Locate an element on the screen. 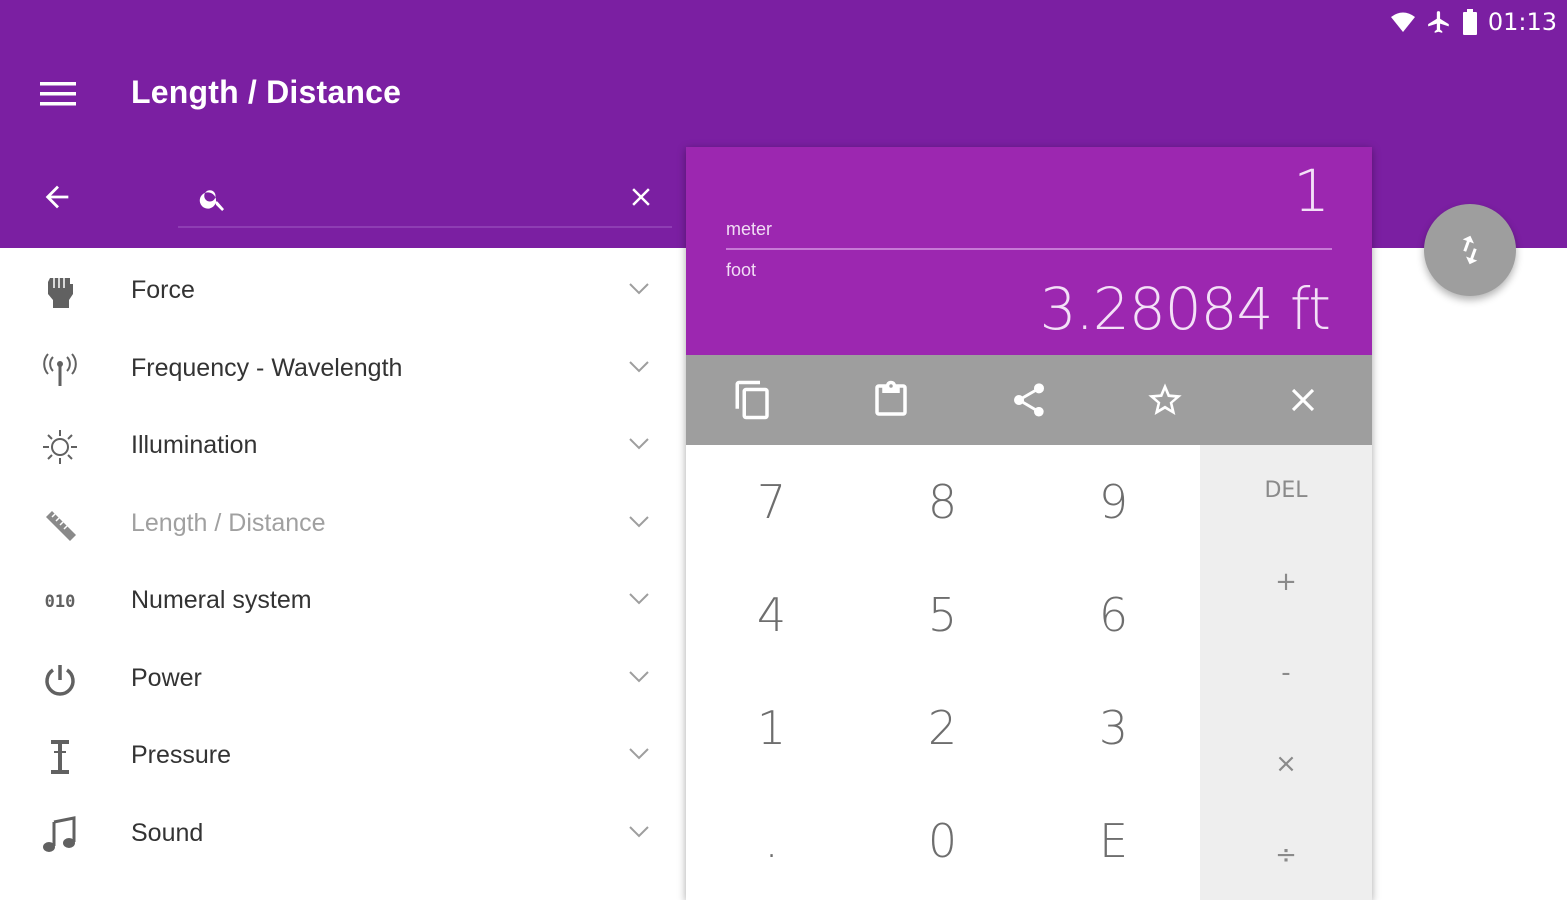  status-bar: 01:13 is located at coordinates (1473, 22).